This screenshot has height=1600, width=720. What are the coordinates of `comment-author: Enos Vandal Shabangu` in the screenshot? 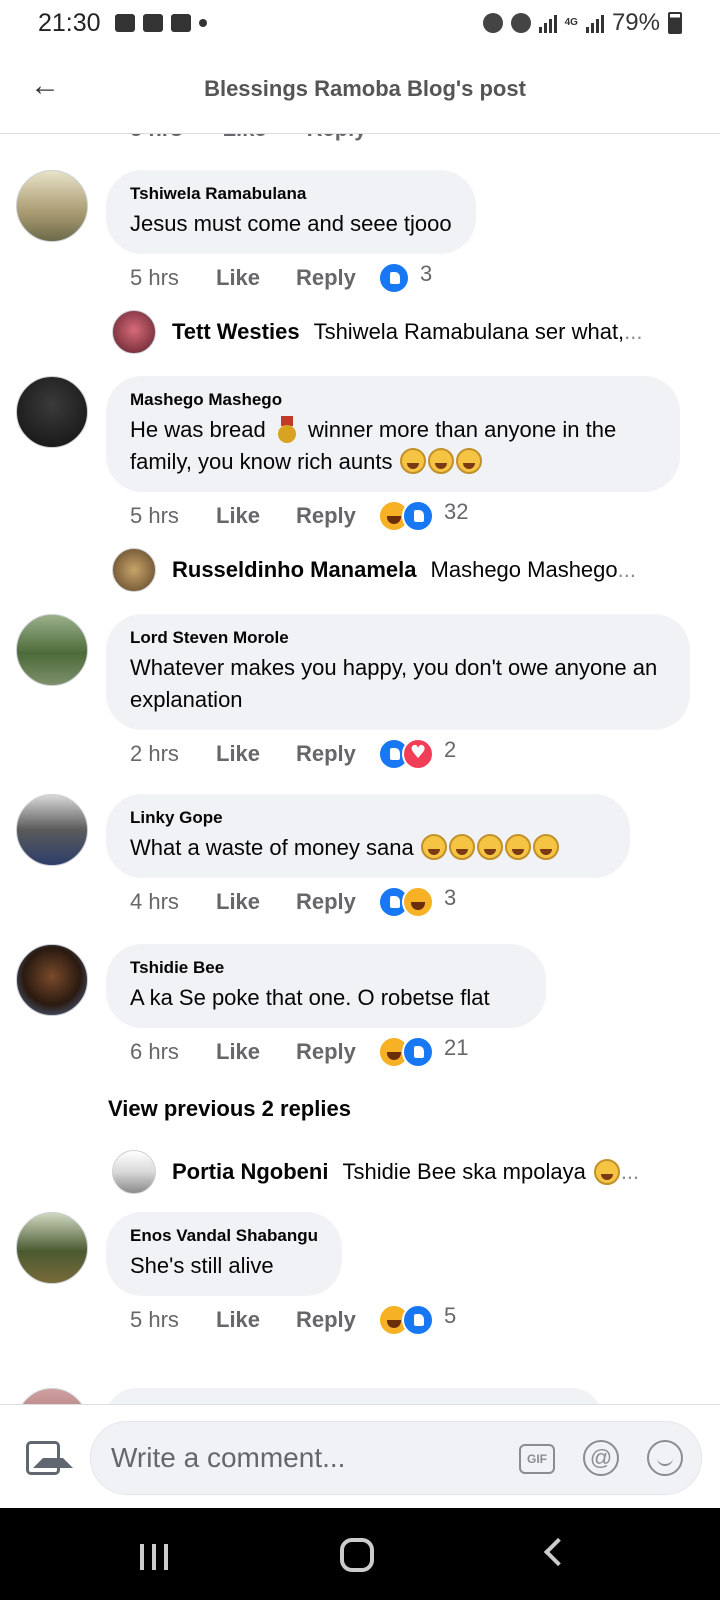 It's located at (224, 1236).